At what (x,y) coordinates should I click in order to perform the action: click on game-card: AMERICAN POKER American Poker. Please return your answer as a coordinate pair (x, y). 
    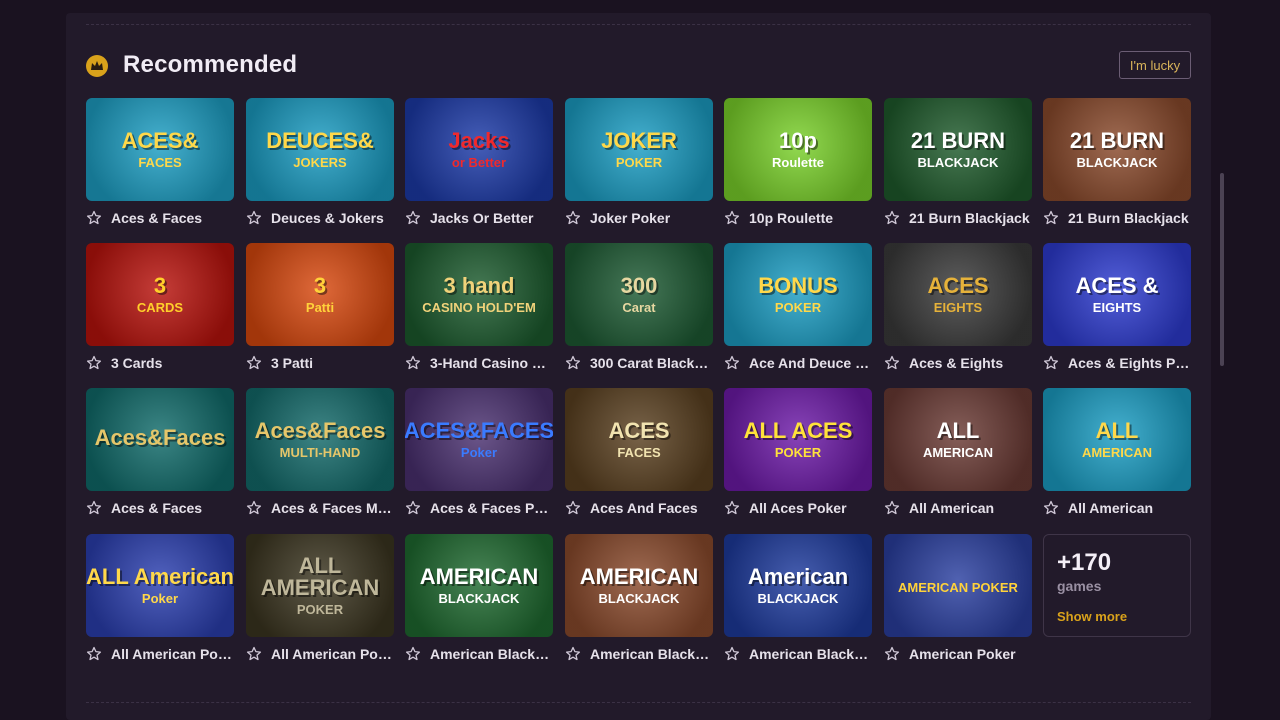
    Looking at the image, I should click on (958, 601).